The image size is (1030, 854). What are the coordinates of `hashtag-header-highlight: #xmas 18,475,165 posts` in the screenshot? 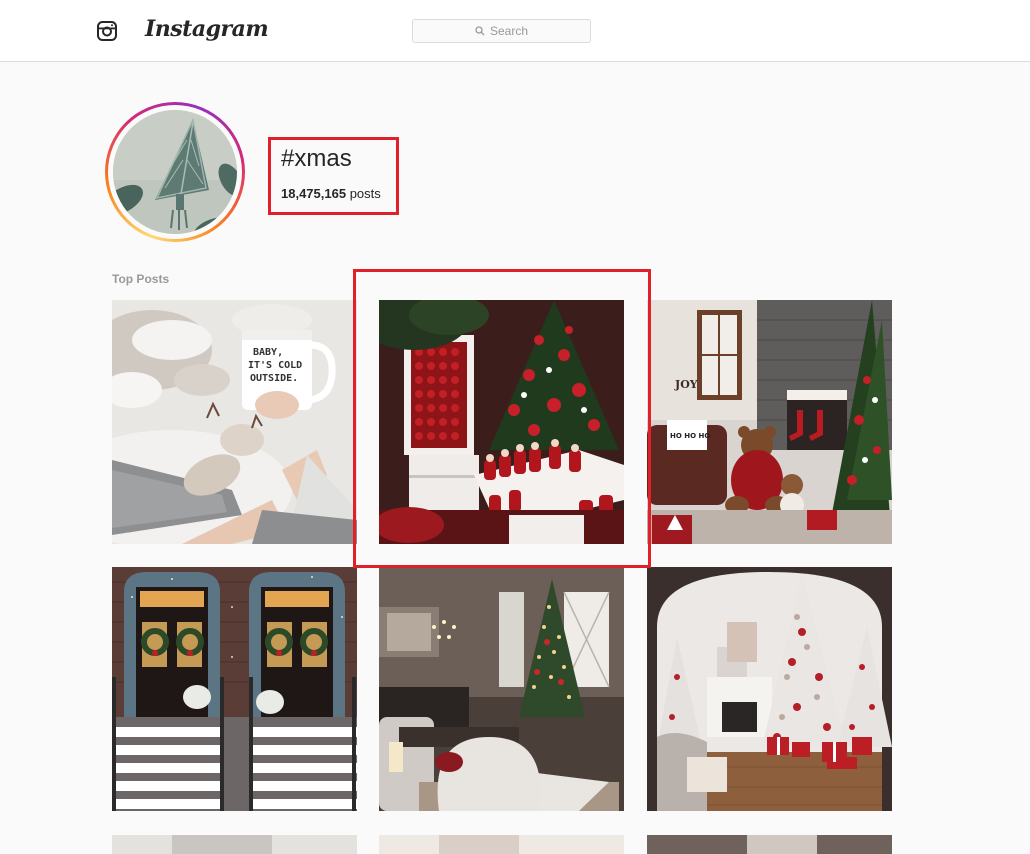 It's located at (333, 176).